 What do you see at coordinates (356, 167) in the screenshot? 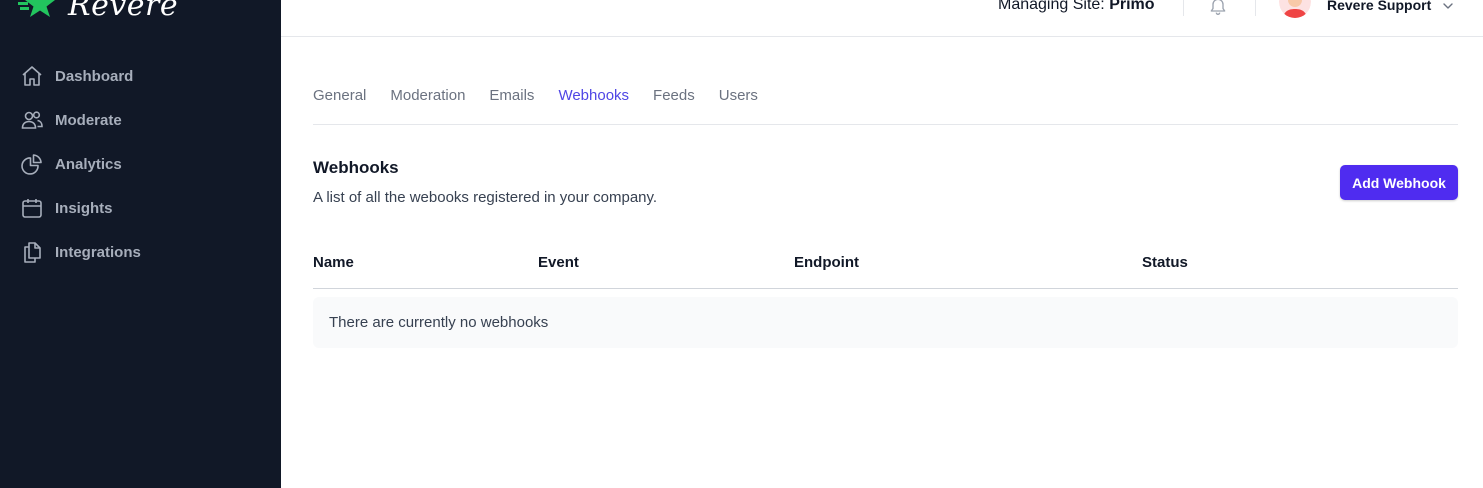
I see `page-title: Webhooks` at bounding box center [356, 167].